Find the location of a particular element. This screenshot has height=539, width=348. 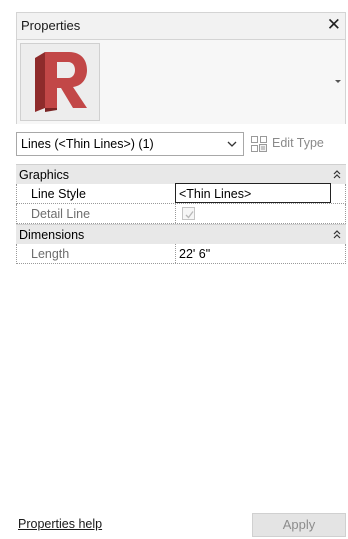

edit-type-button: Edit Type is located at coordinates (298, 144).